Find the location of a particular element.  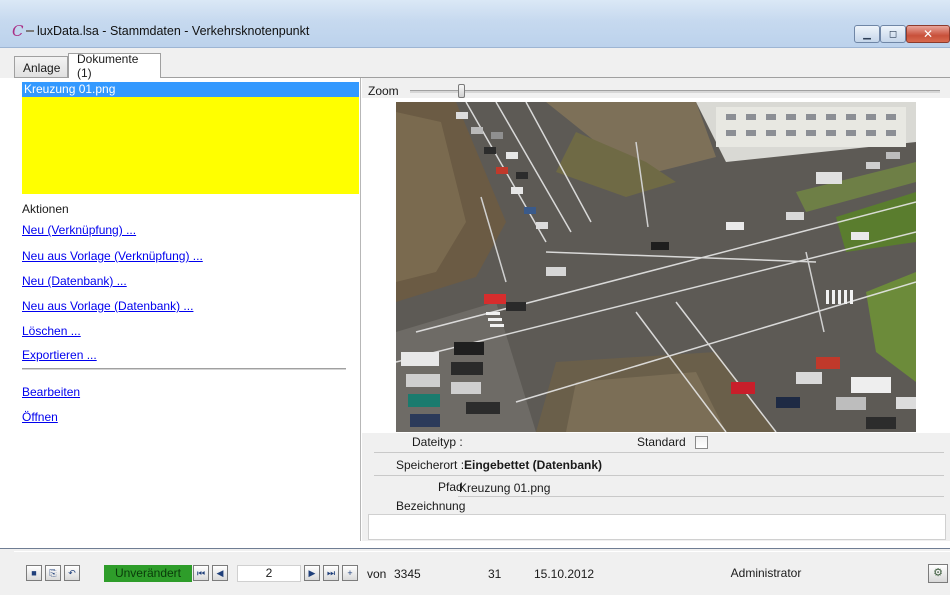

settings-tool-icon: ⚙ is located at coordinates (938, 573).